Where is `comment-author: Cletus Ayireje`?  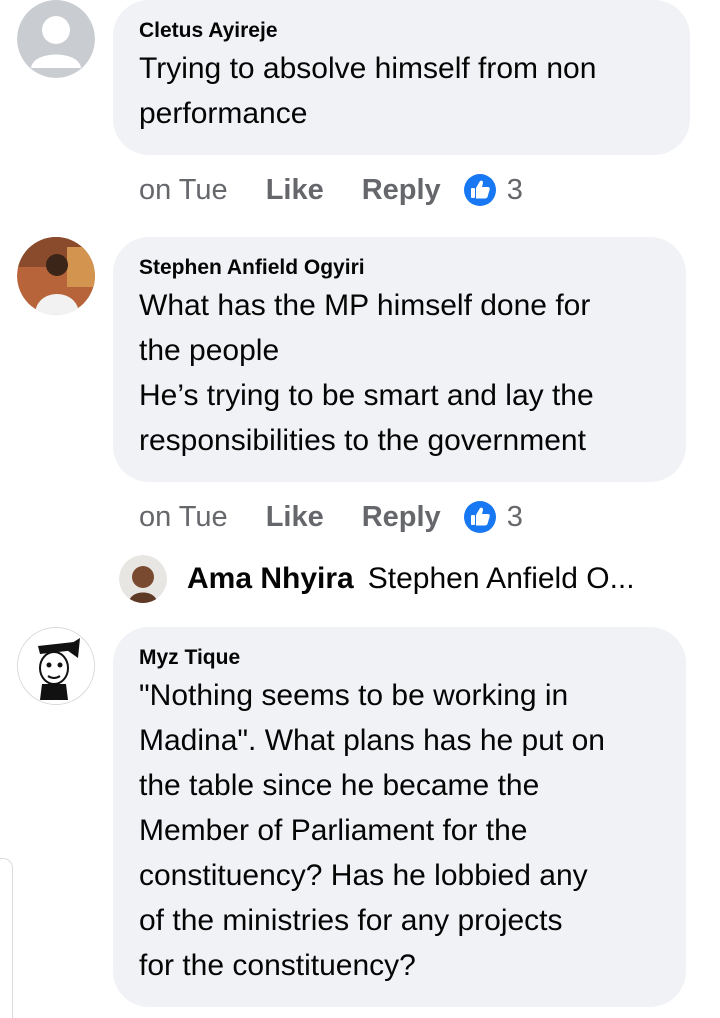 comment-author: Cletus Ayireje is located at coordinates (401, 31).